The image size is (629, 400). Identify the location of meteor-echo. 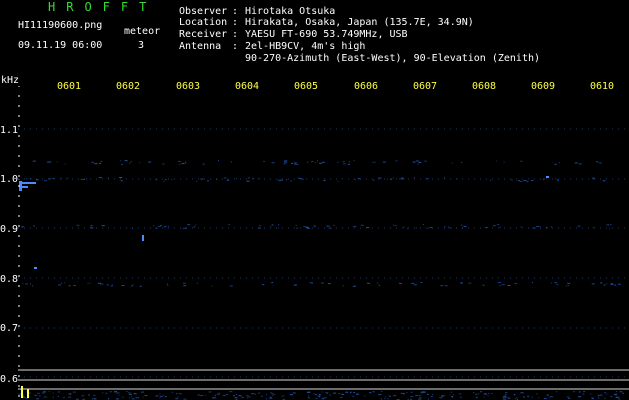
(143, 238).